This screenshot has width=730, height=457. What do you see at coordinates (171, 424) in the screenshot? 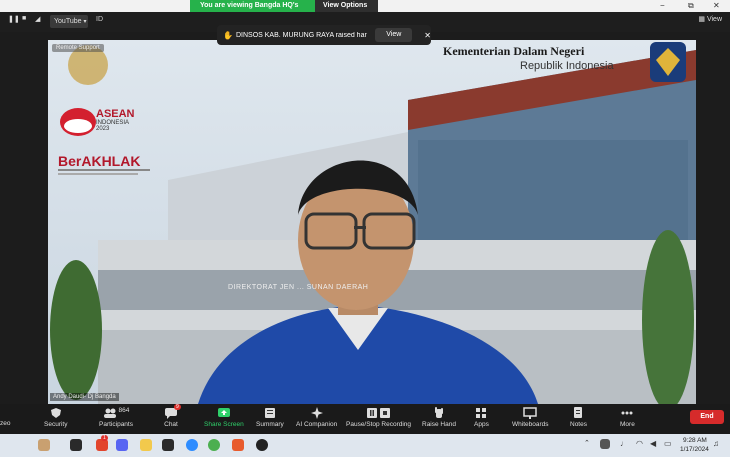
I see `chat-label: Chat` at bounding box center [171, 424].